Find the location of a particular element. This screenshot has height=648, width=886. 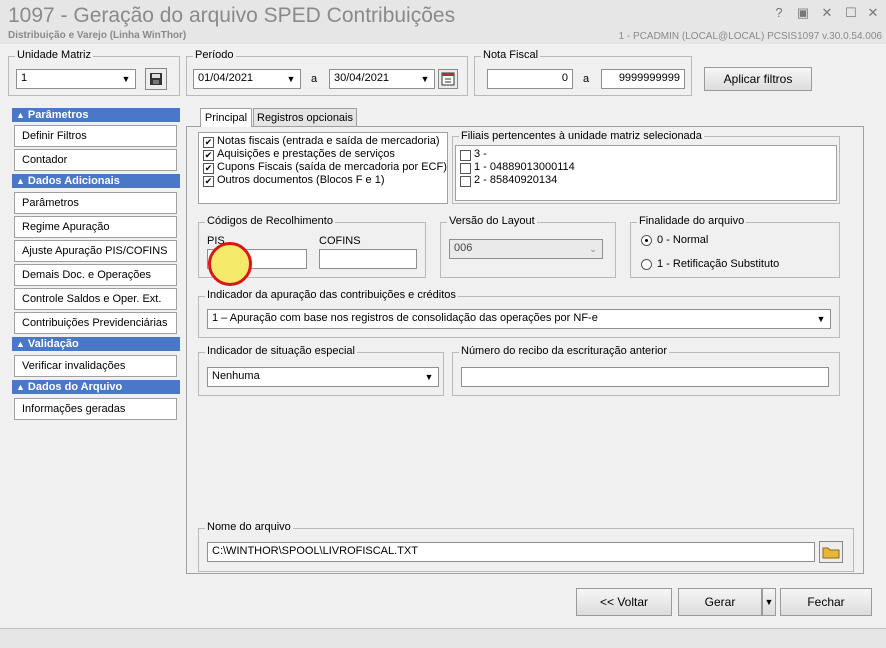

section-title: Validação is located at coordinates (53, 344).